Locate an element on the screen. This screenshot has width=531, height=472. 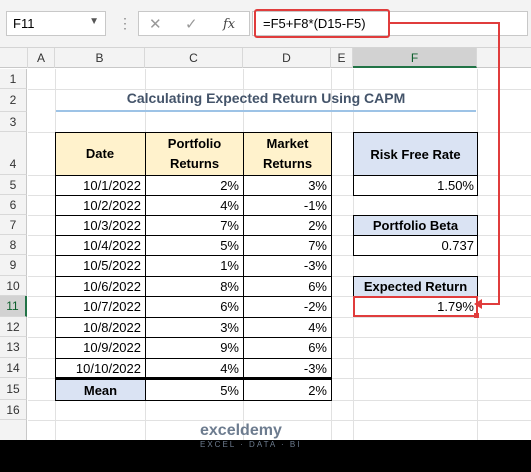
cell-portfolio: 8% is located at coordinates (194, 286).